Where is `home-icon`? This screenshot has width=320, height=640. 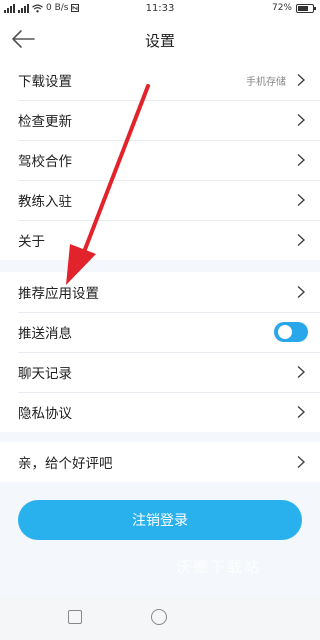 home-icon is located at coordinates (159, 617).